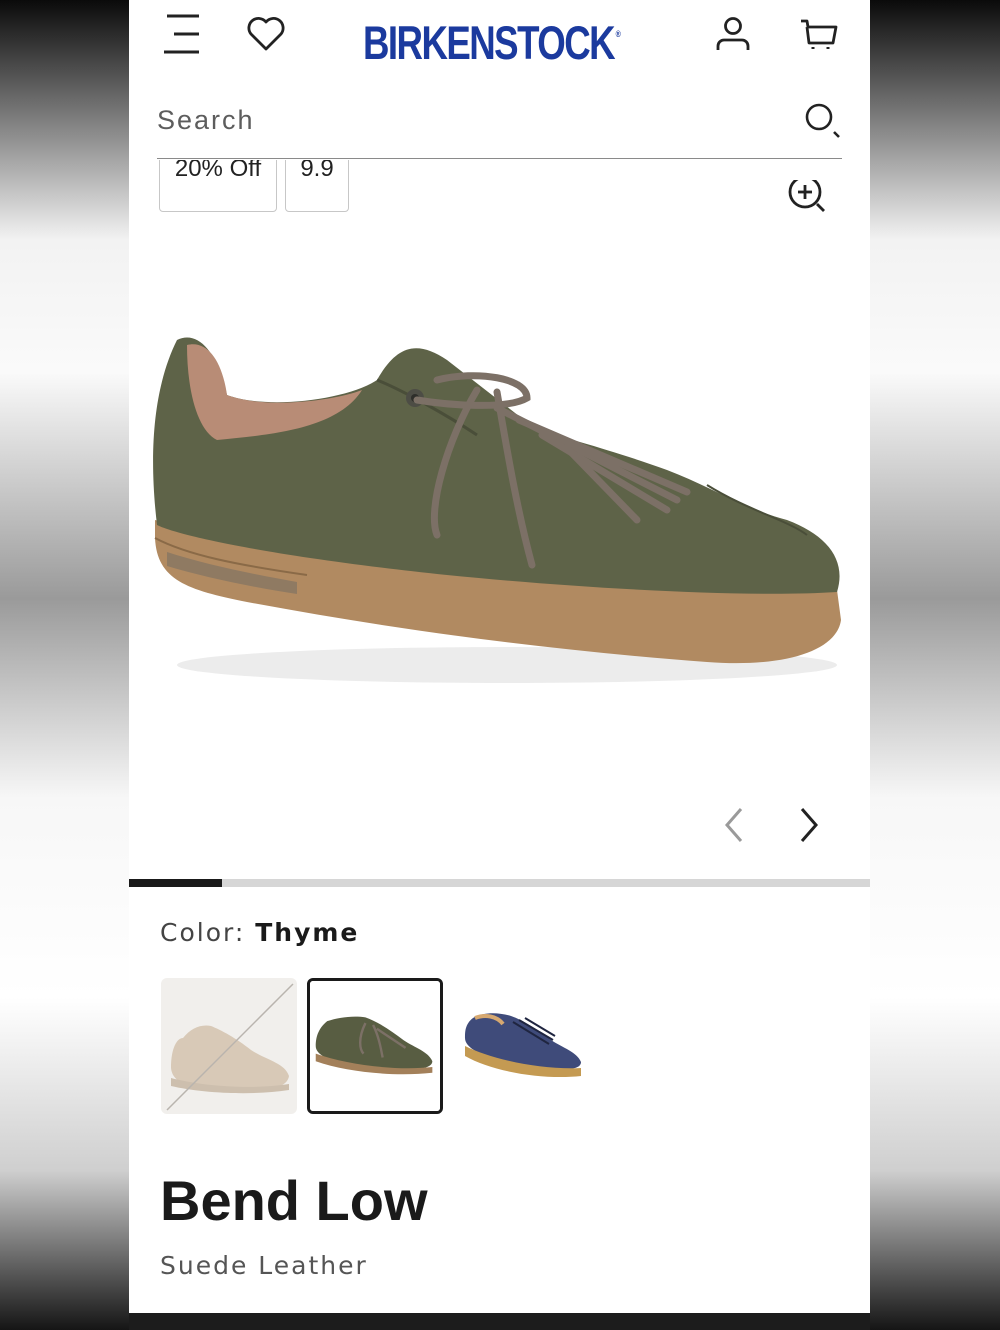 Image resolution: width=1000 pixels, height=1330 pixels. What do you see at coordinates (618, 34) in the screenshot?
I see `registered-mark: ®` at bounding box center [618, 34].